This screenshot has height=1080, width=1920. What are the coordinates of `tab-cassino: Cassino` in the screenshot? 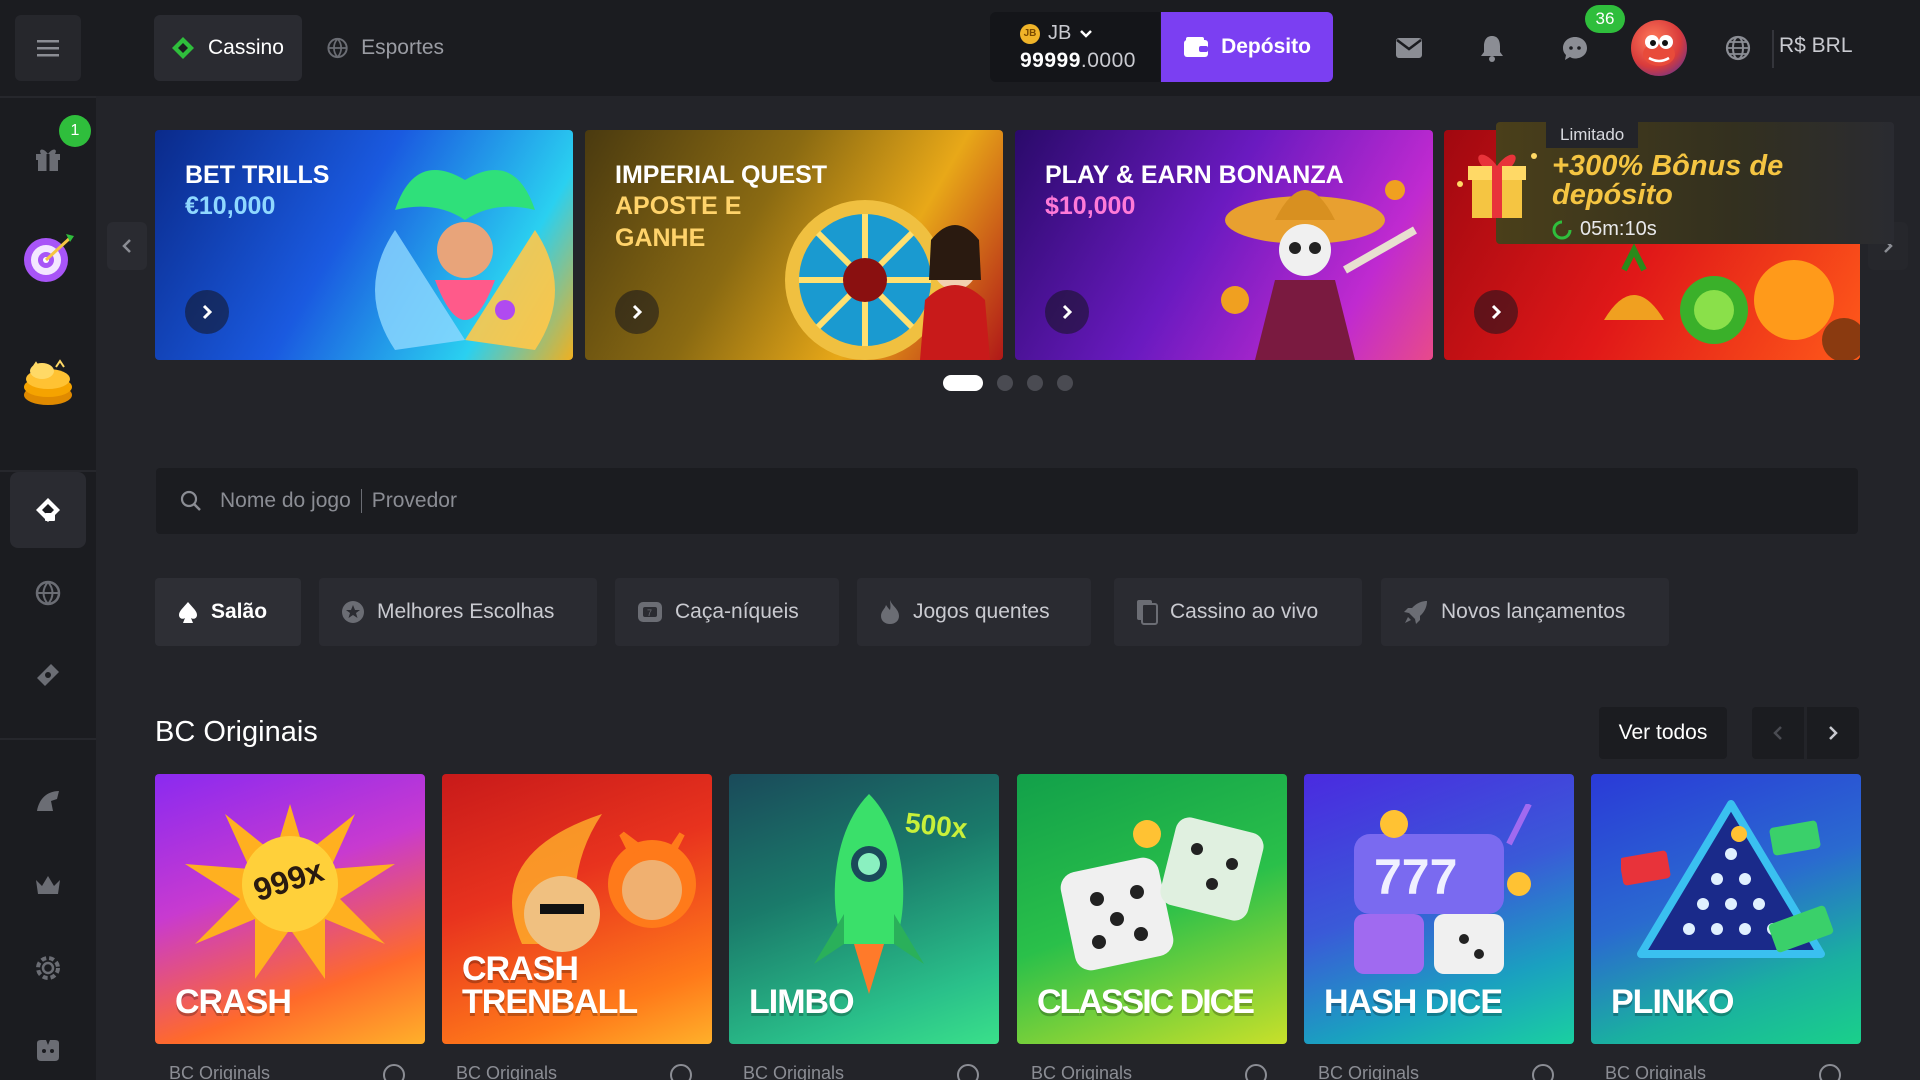 It's located at (228, 48).